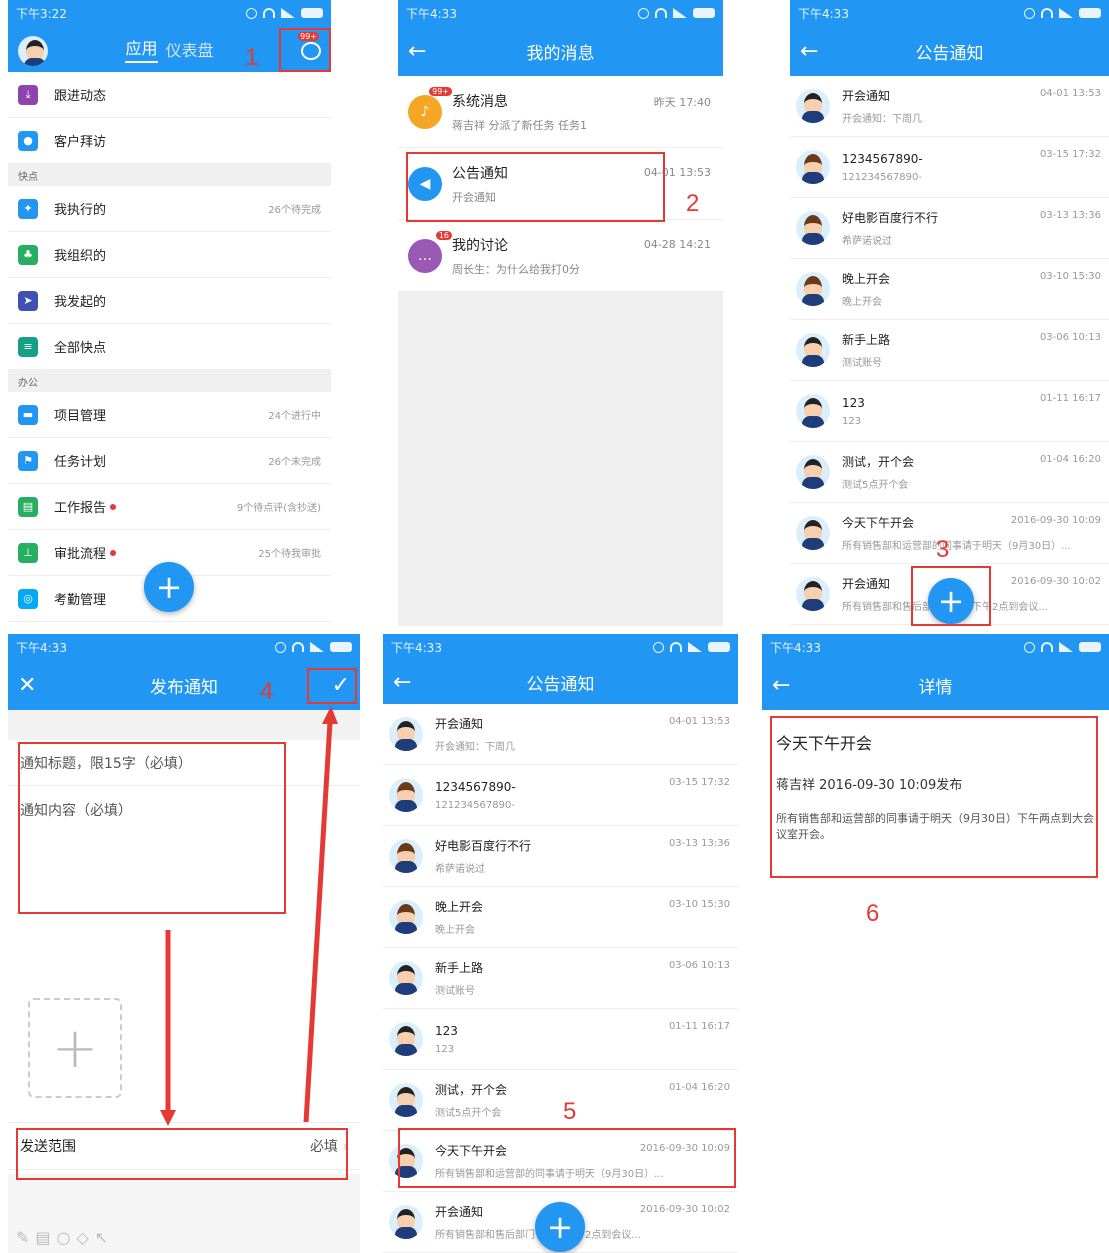 Image resolution: width=1109 pixels, height=1253 pixels. What do you see at coordinates (169, 95) in the screenshot?
I see `list-item: ⤓ 跟进动态` at bounding box center [169, 95].